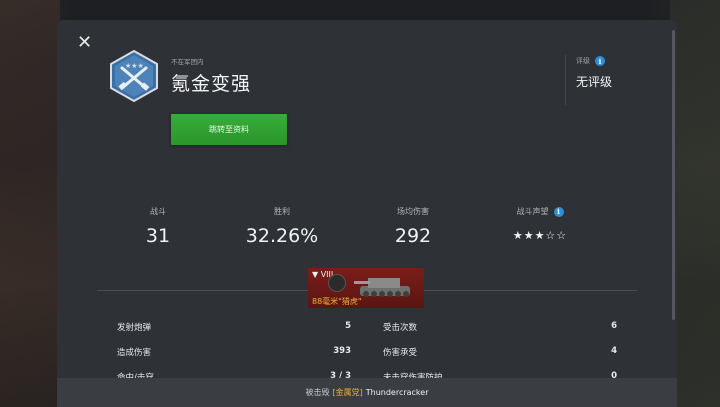  Describe the element at coordinates (282, 211) in the screenshot. I see `stat-label: 胜利` at that location.